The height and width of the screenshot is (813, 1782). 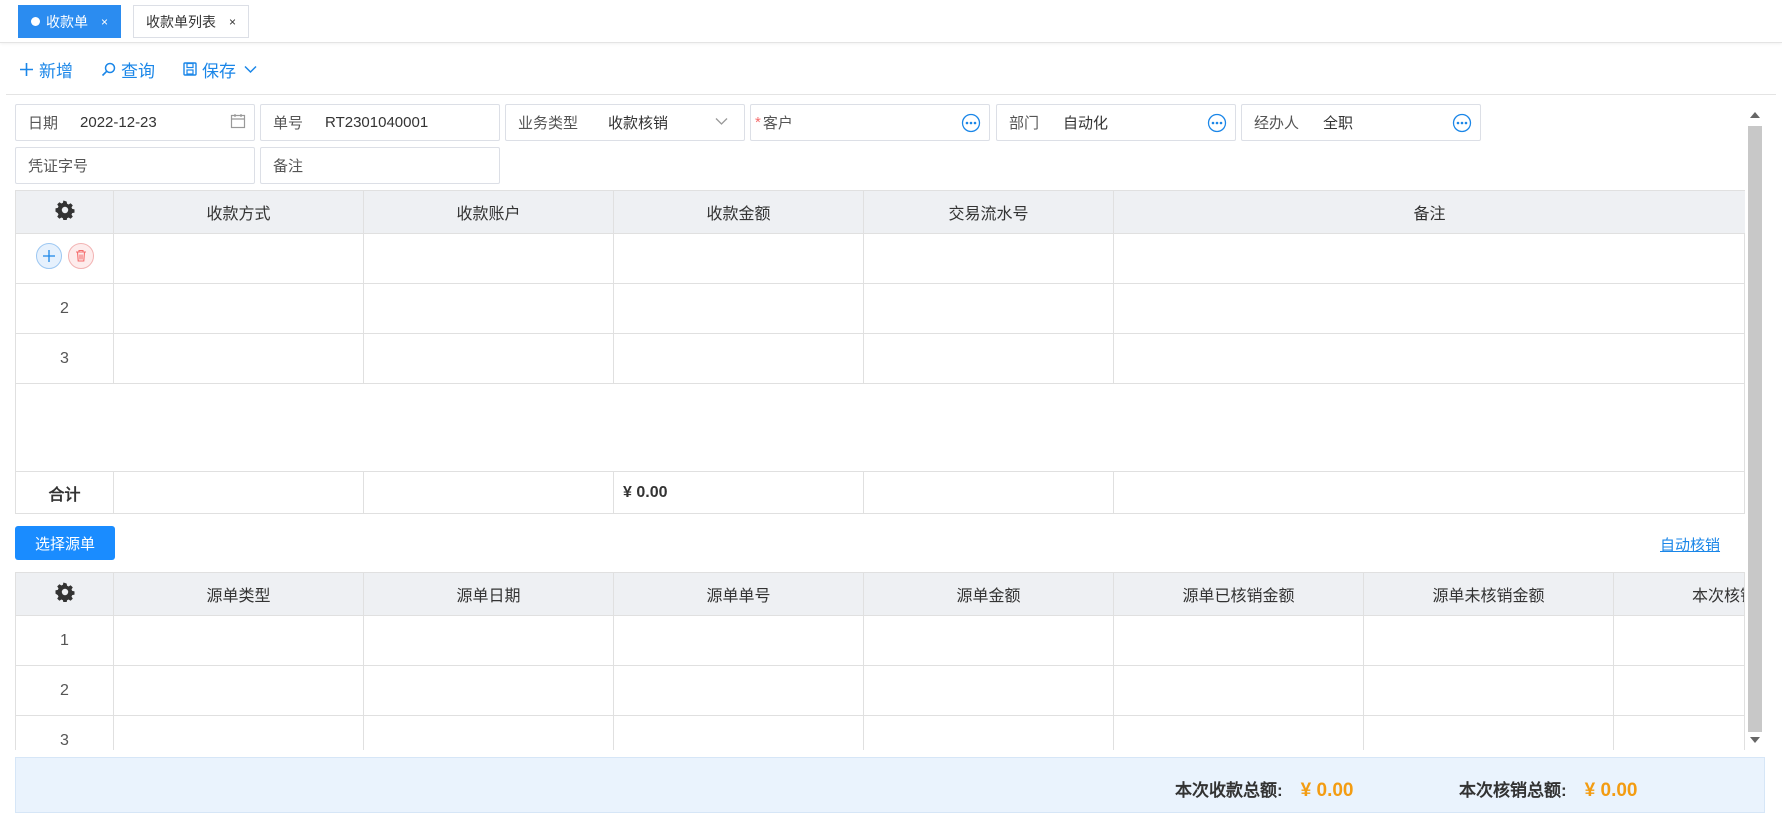 What do you see at coordinates (1489, 594) in the screenshot?
I see `column-header: 源单未核销金额` at bounding box center [1489, 594].